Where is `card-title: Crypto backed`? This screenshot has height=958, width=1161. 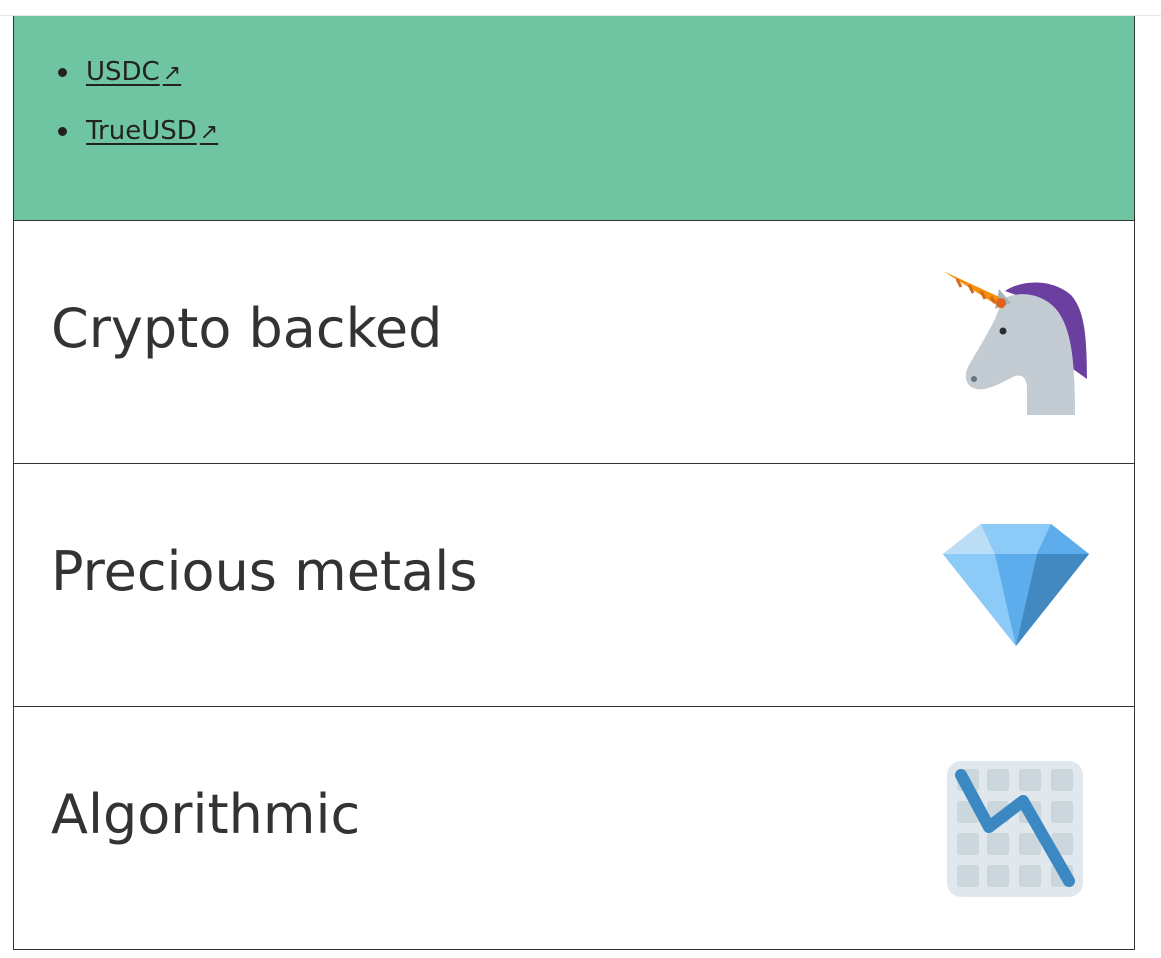
card-title: Crypto backed is located at coordinates (247, 328).